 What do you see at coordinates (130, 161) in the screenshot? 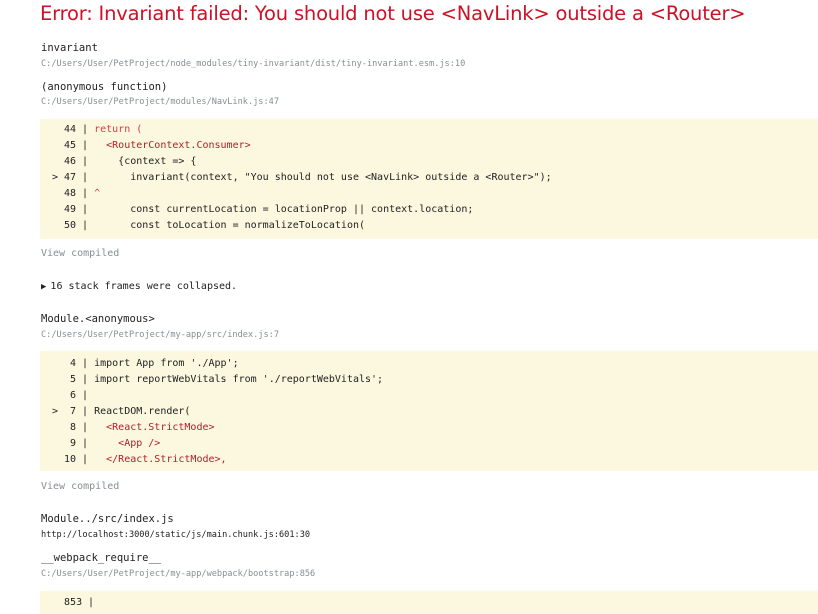
I see `code-line: 46 | {context => {` at bounding box center [130, 161].